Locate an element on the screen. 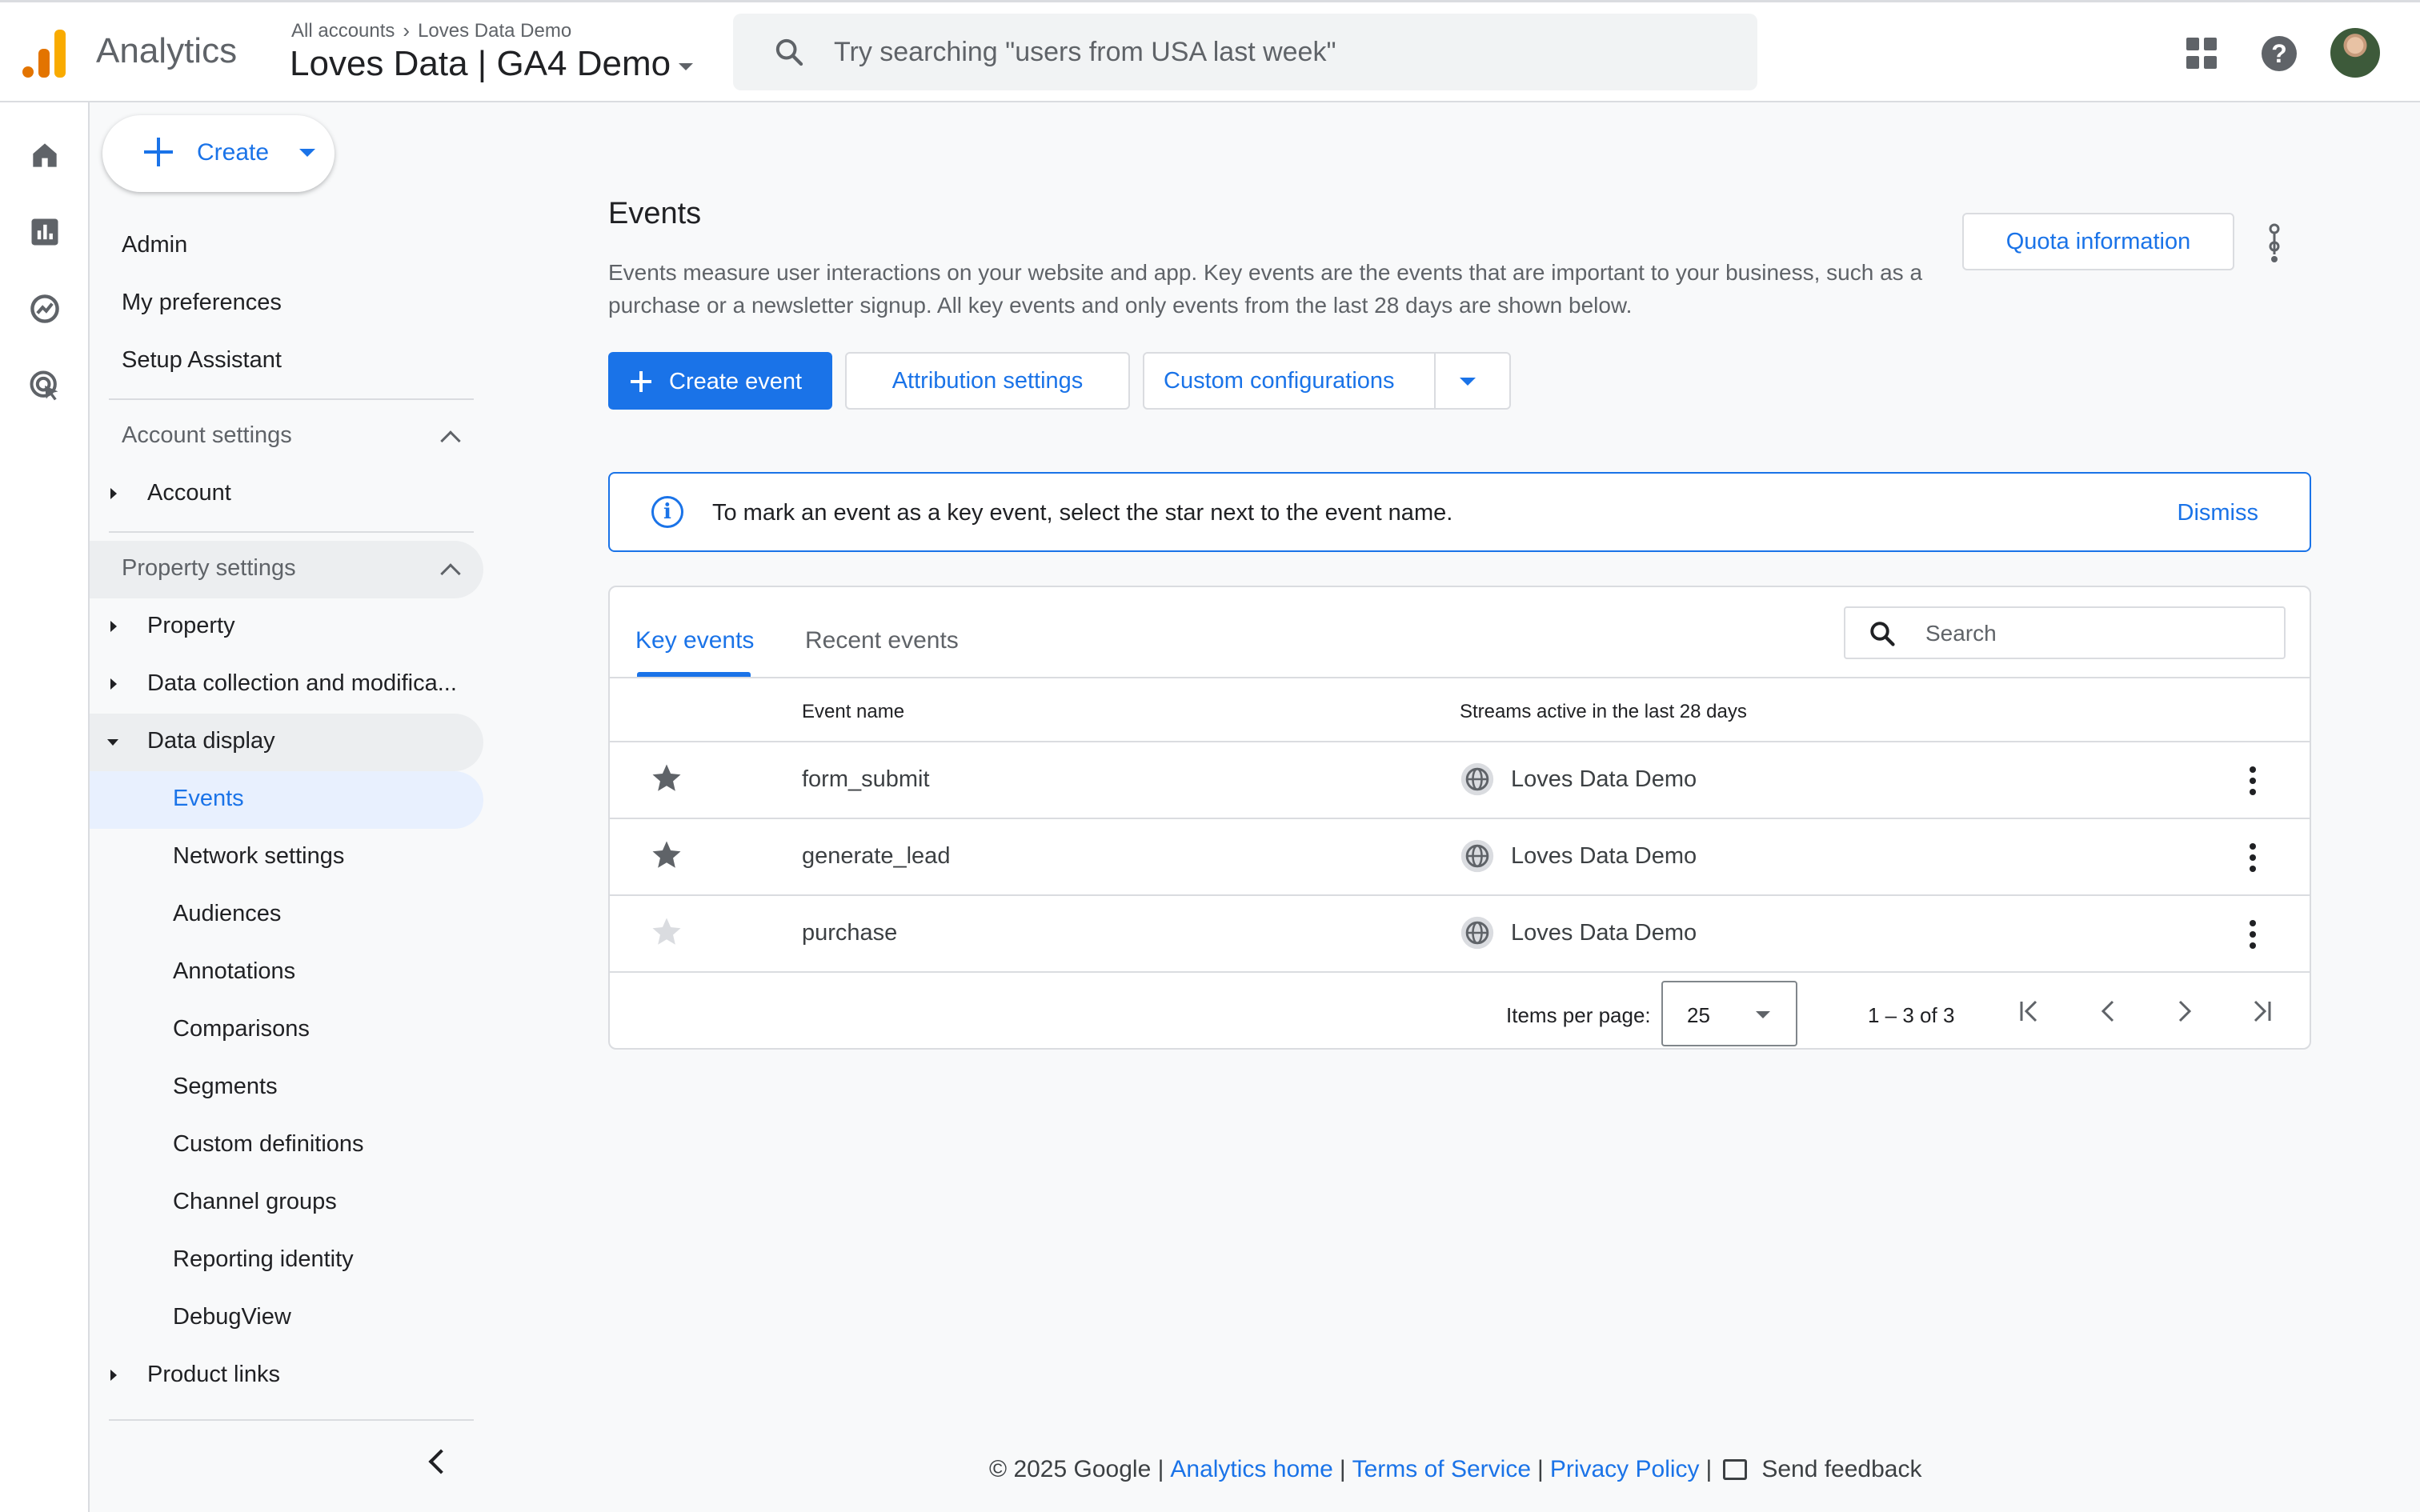  chevron-up-icon is located at coordinates (450, 440).